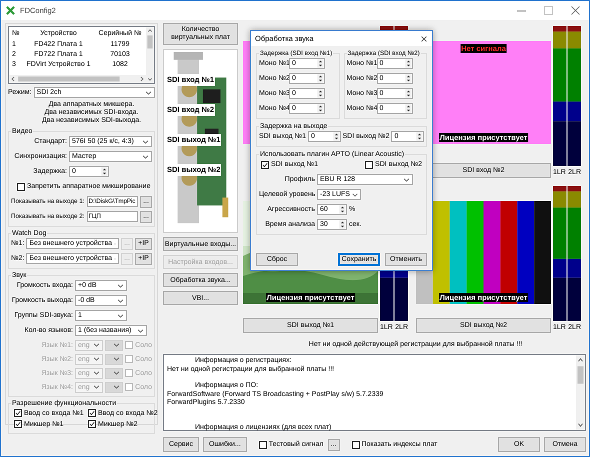  What do you see at coordinates (424, 38) in the screenshot?
I see `close-icon` at bounding box center [424, 38].